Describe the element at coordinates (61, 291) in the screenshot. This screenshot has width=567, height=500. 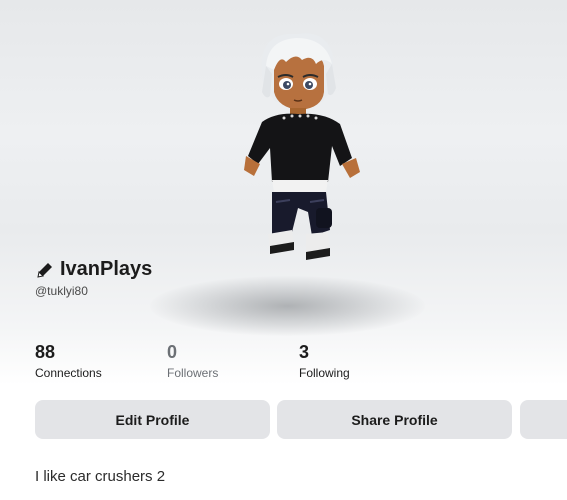
I see `username: @tuklyi80` at that location.